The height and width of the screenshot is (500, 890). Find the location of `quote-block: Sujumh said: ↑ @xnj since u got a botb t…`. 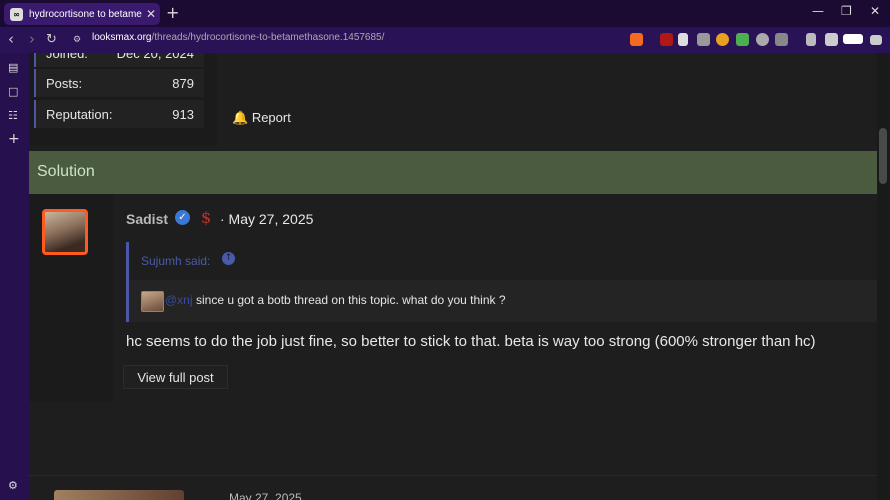

quote-block: Sujumh said: ↑ @xnj since u got a botb t… is located at coordinates (501, 282).